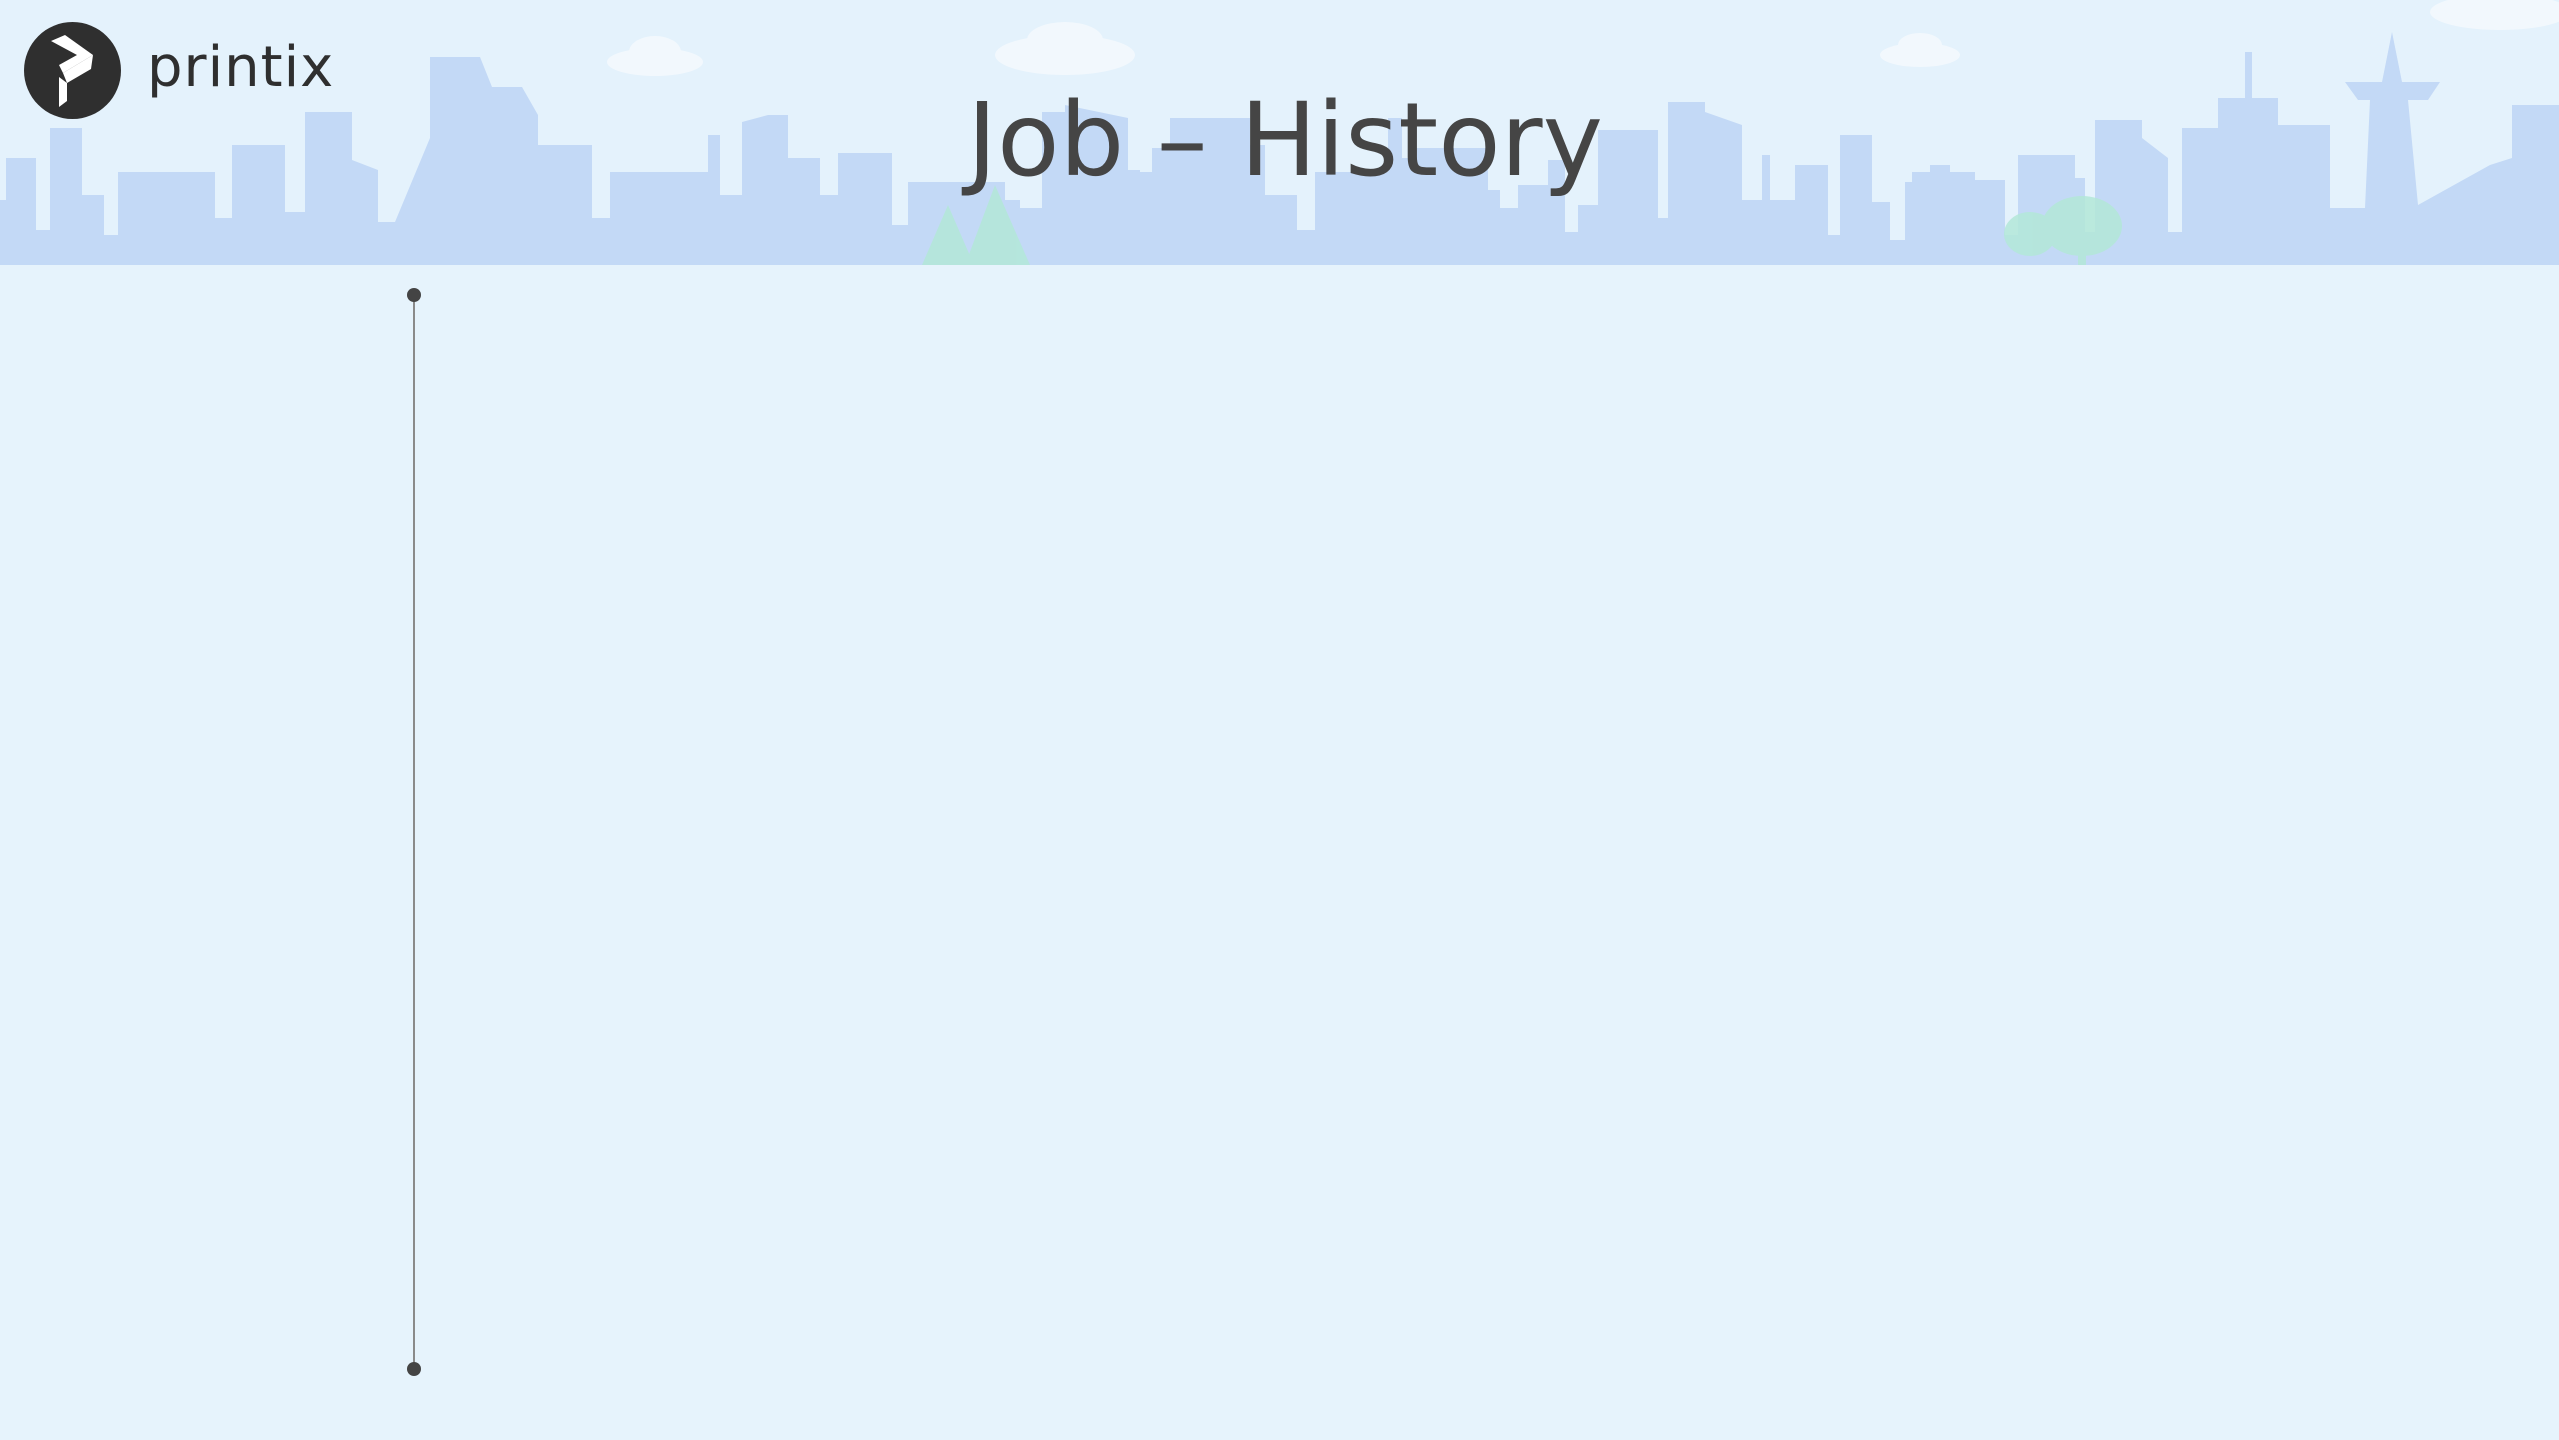 Image resolution: width=2559 pixels, height=1440 pixels. I want to click on clouds, so click(1583, 38).